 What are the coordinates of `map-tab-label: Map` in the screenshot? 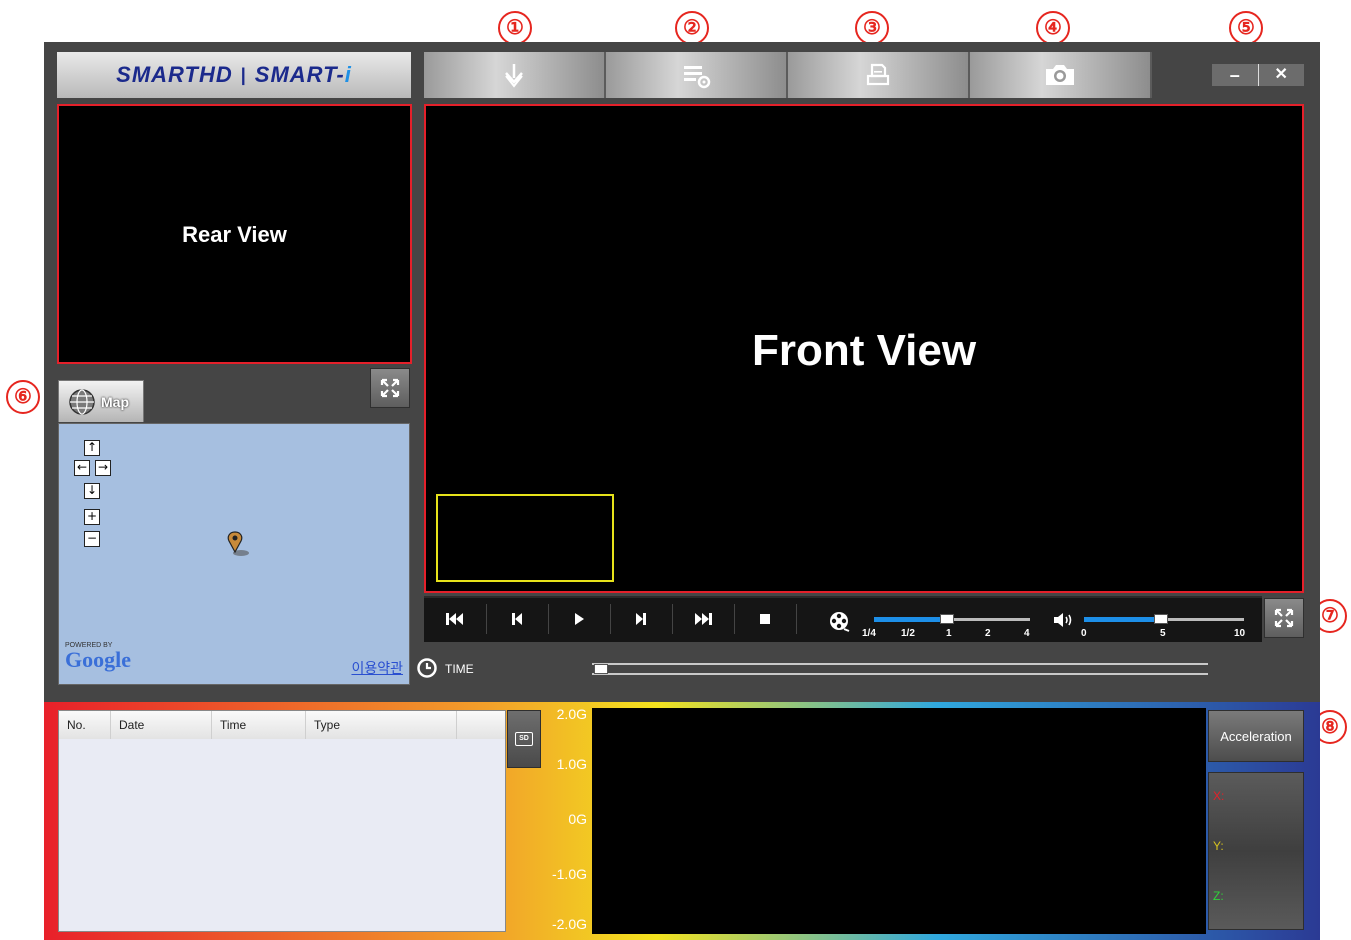 It's located at (115, 401).